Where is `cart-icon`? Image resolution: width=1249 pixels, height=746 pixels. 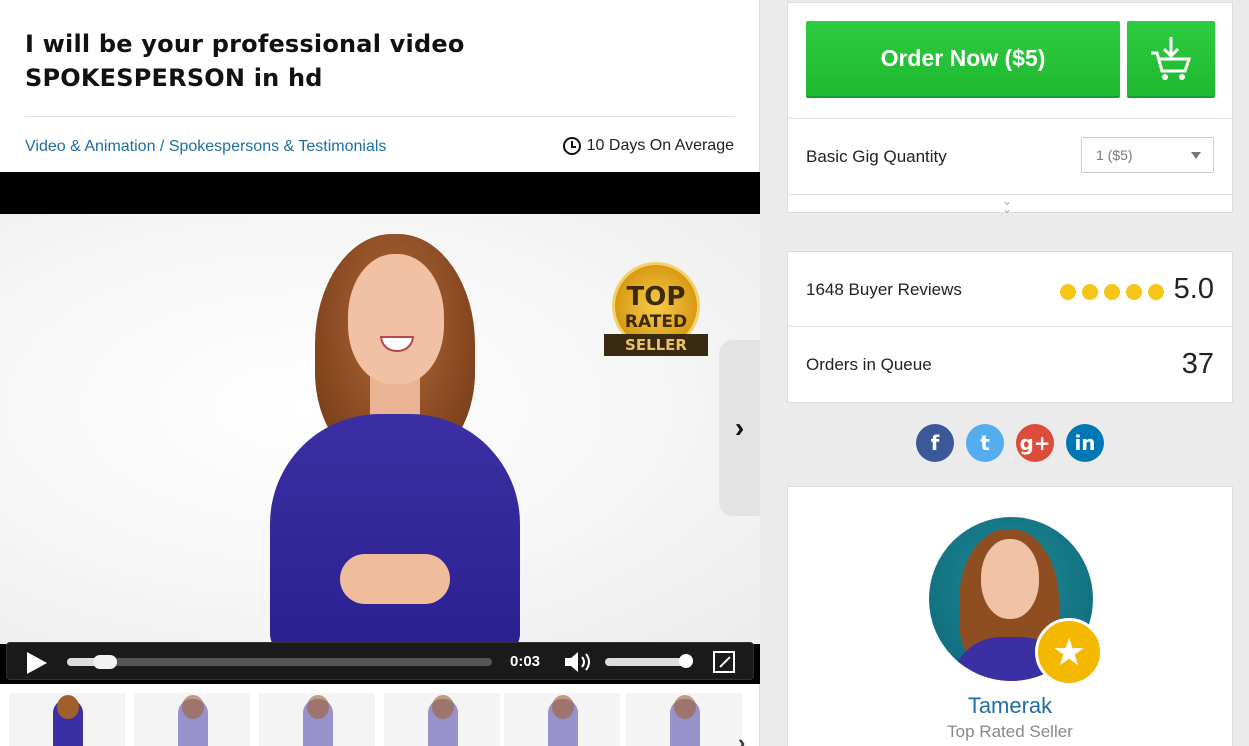 cart-icon is located at coordinates (1171, 58).